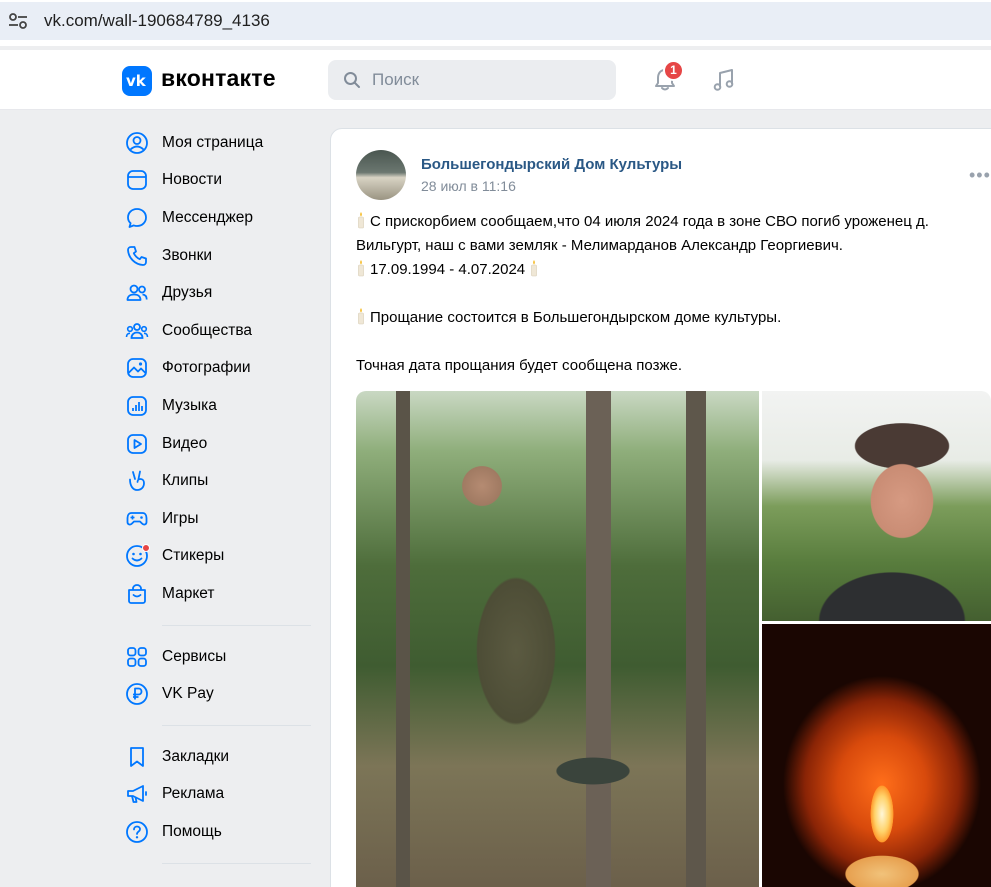  I want to click on sidebar-item-services: Сервисы, so click(219, 657).